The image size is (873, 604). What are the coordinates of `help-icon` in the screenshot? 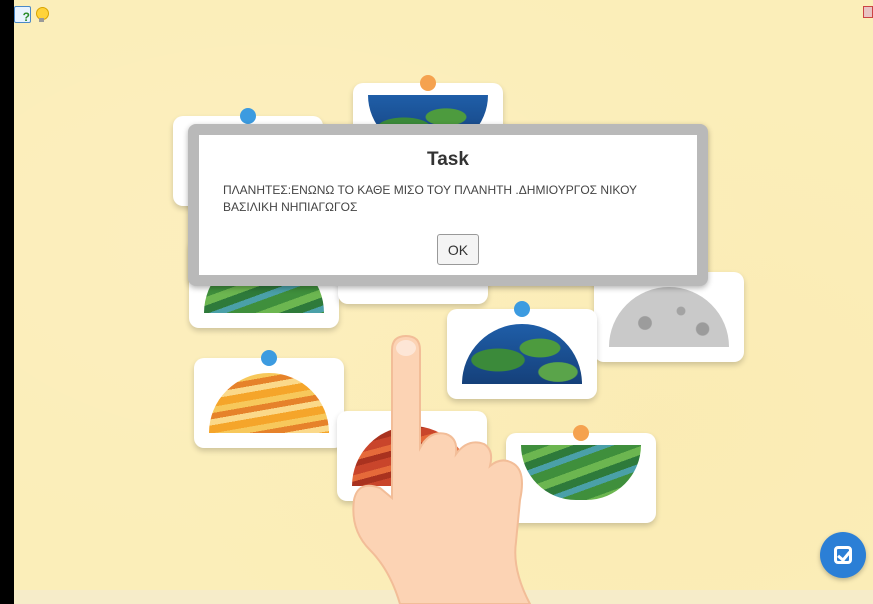 It's located at (22, 15).